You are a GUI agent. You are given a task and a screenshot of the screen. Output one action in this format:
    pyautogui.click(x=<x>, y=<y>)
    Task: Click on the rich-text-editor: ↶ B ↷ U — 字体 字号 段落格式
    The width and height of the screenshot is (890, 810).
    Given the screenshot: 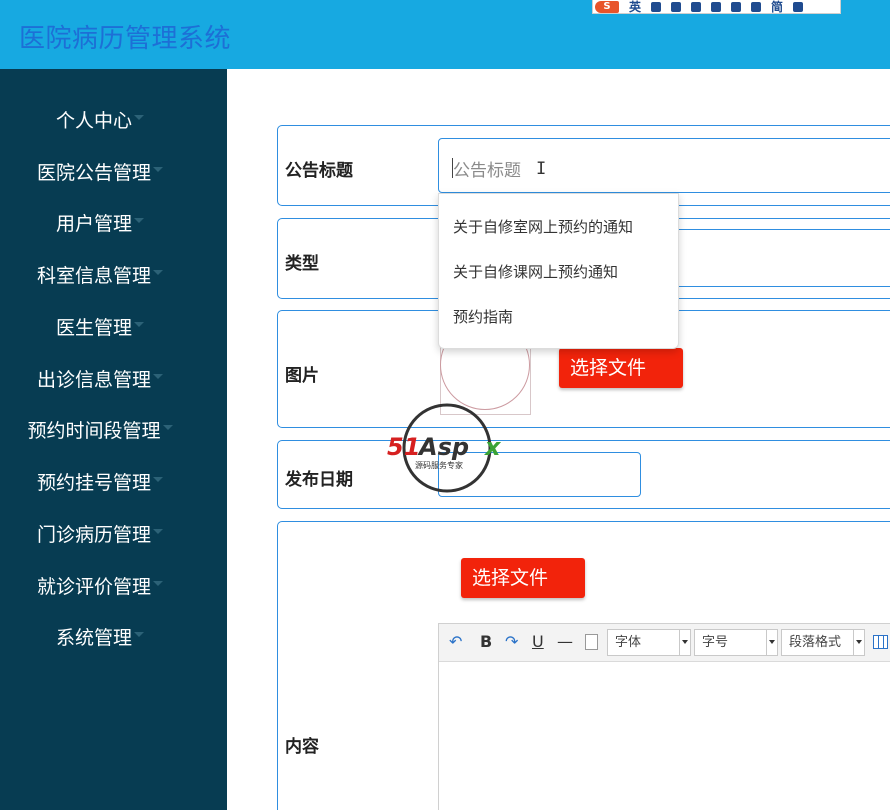 What is the action you would take?
    pyautogui.click(x=664, y=716)
    